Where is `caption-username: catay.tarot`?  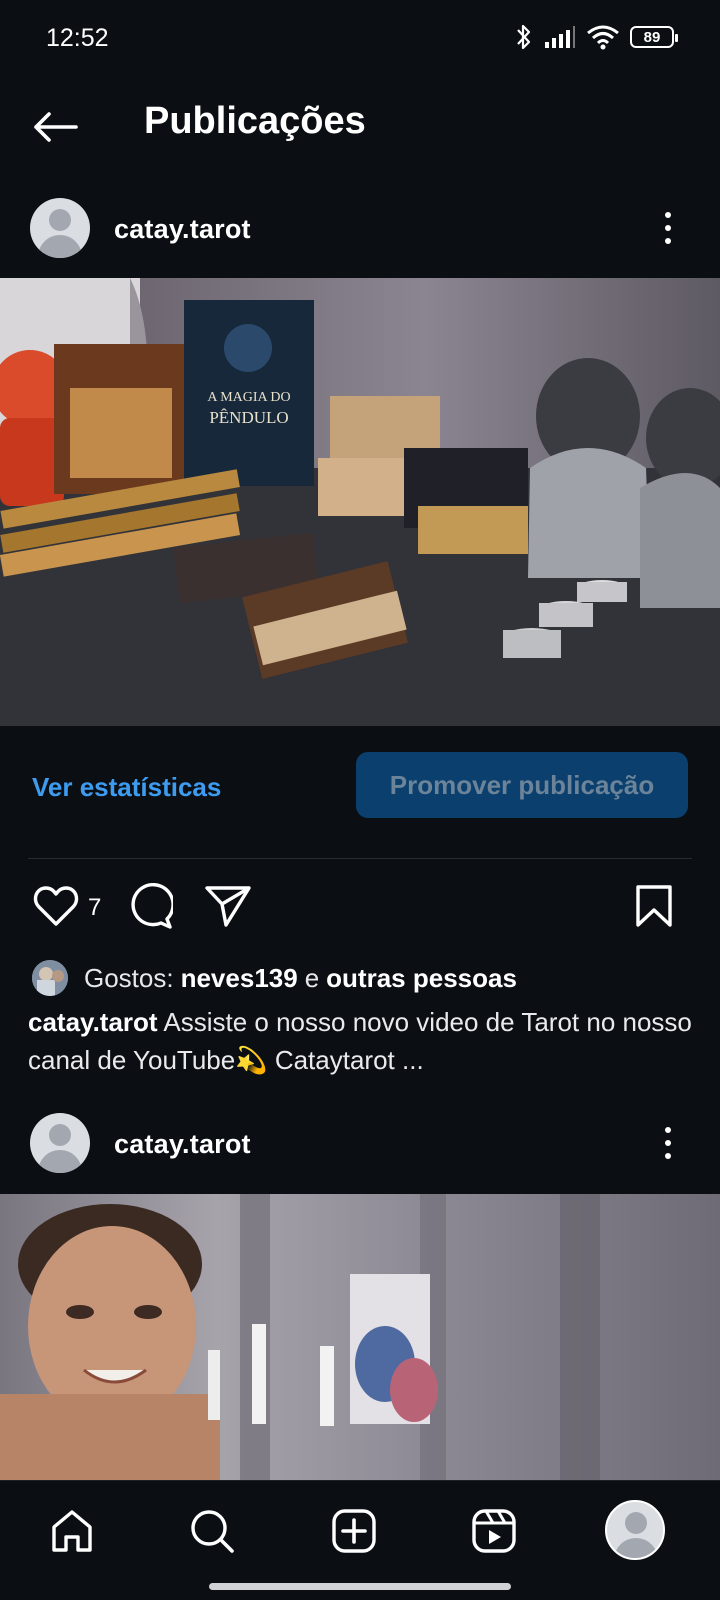
caption-username: catay.tarot is located at coordinates (93, 1022).